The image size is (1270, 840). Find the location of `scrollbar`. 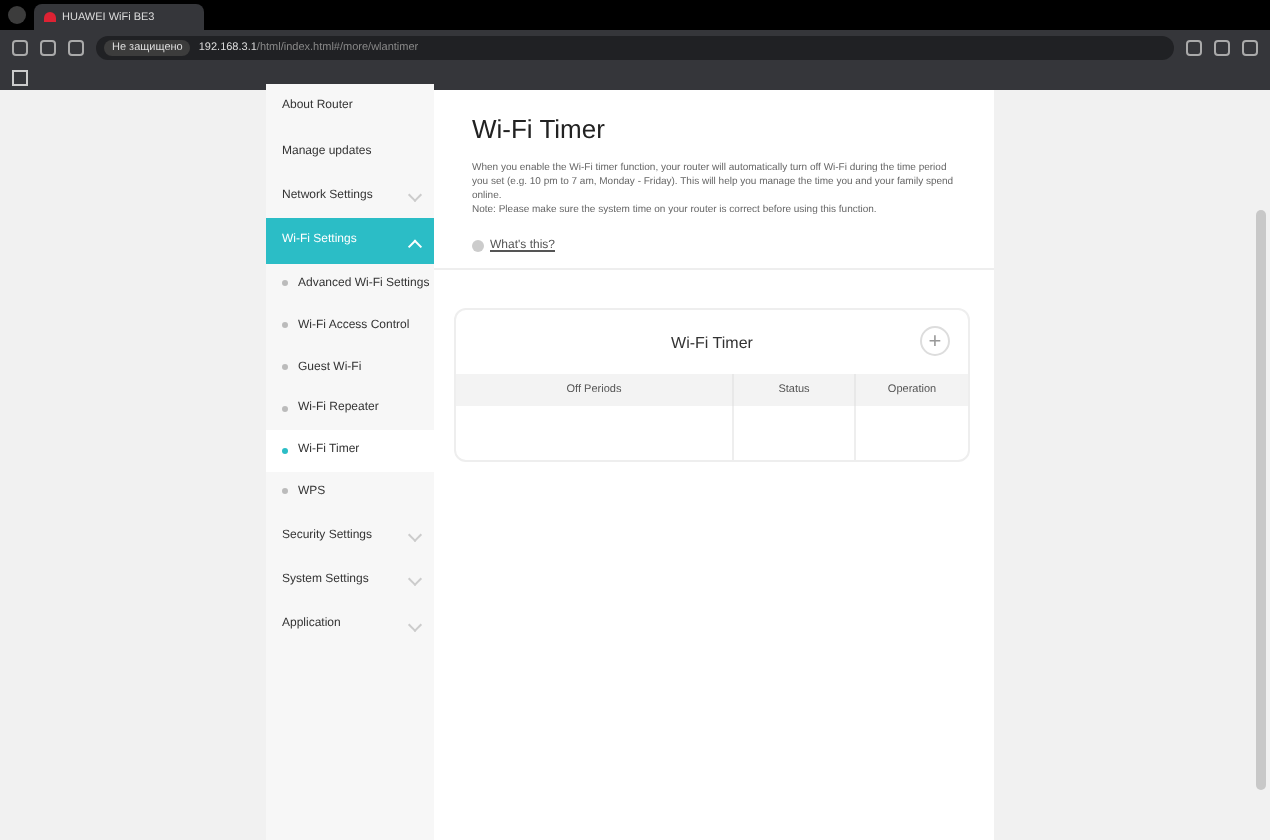

scrollbar is located at coordinates (1261, 500).